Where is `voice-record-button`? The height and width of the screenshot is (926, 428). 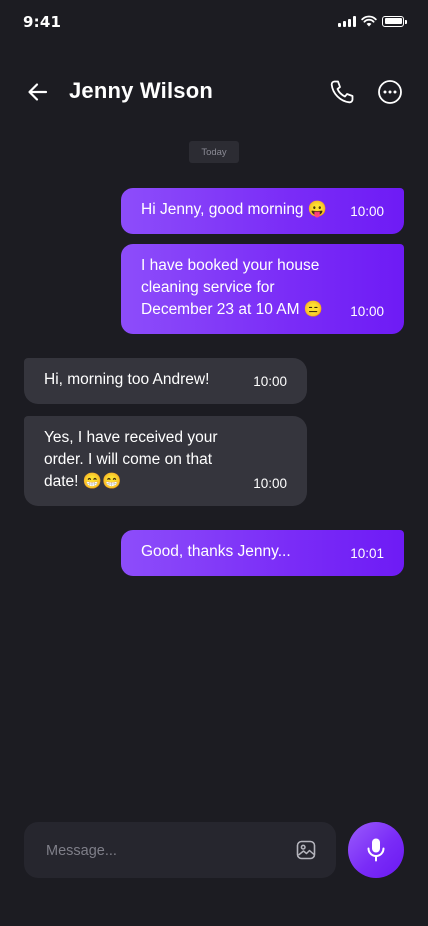 voice-record-button is located at coordinates (376, 850).